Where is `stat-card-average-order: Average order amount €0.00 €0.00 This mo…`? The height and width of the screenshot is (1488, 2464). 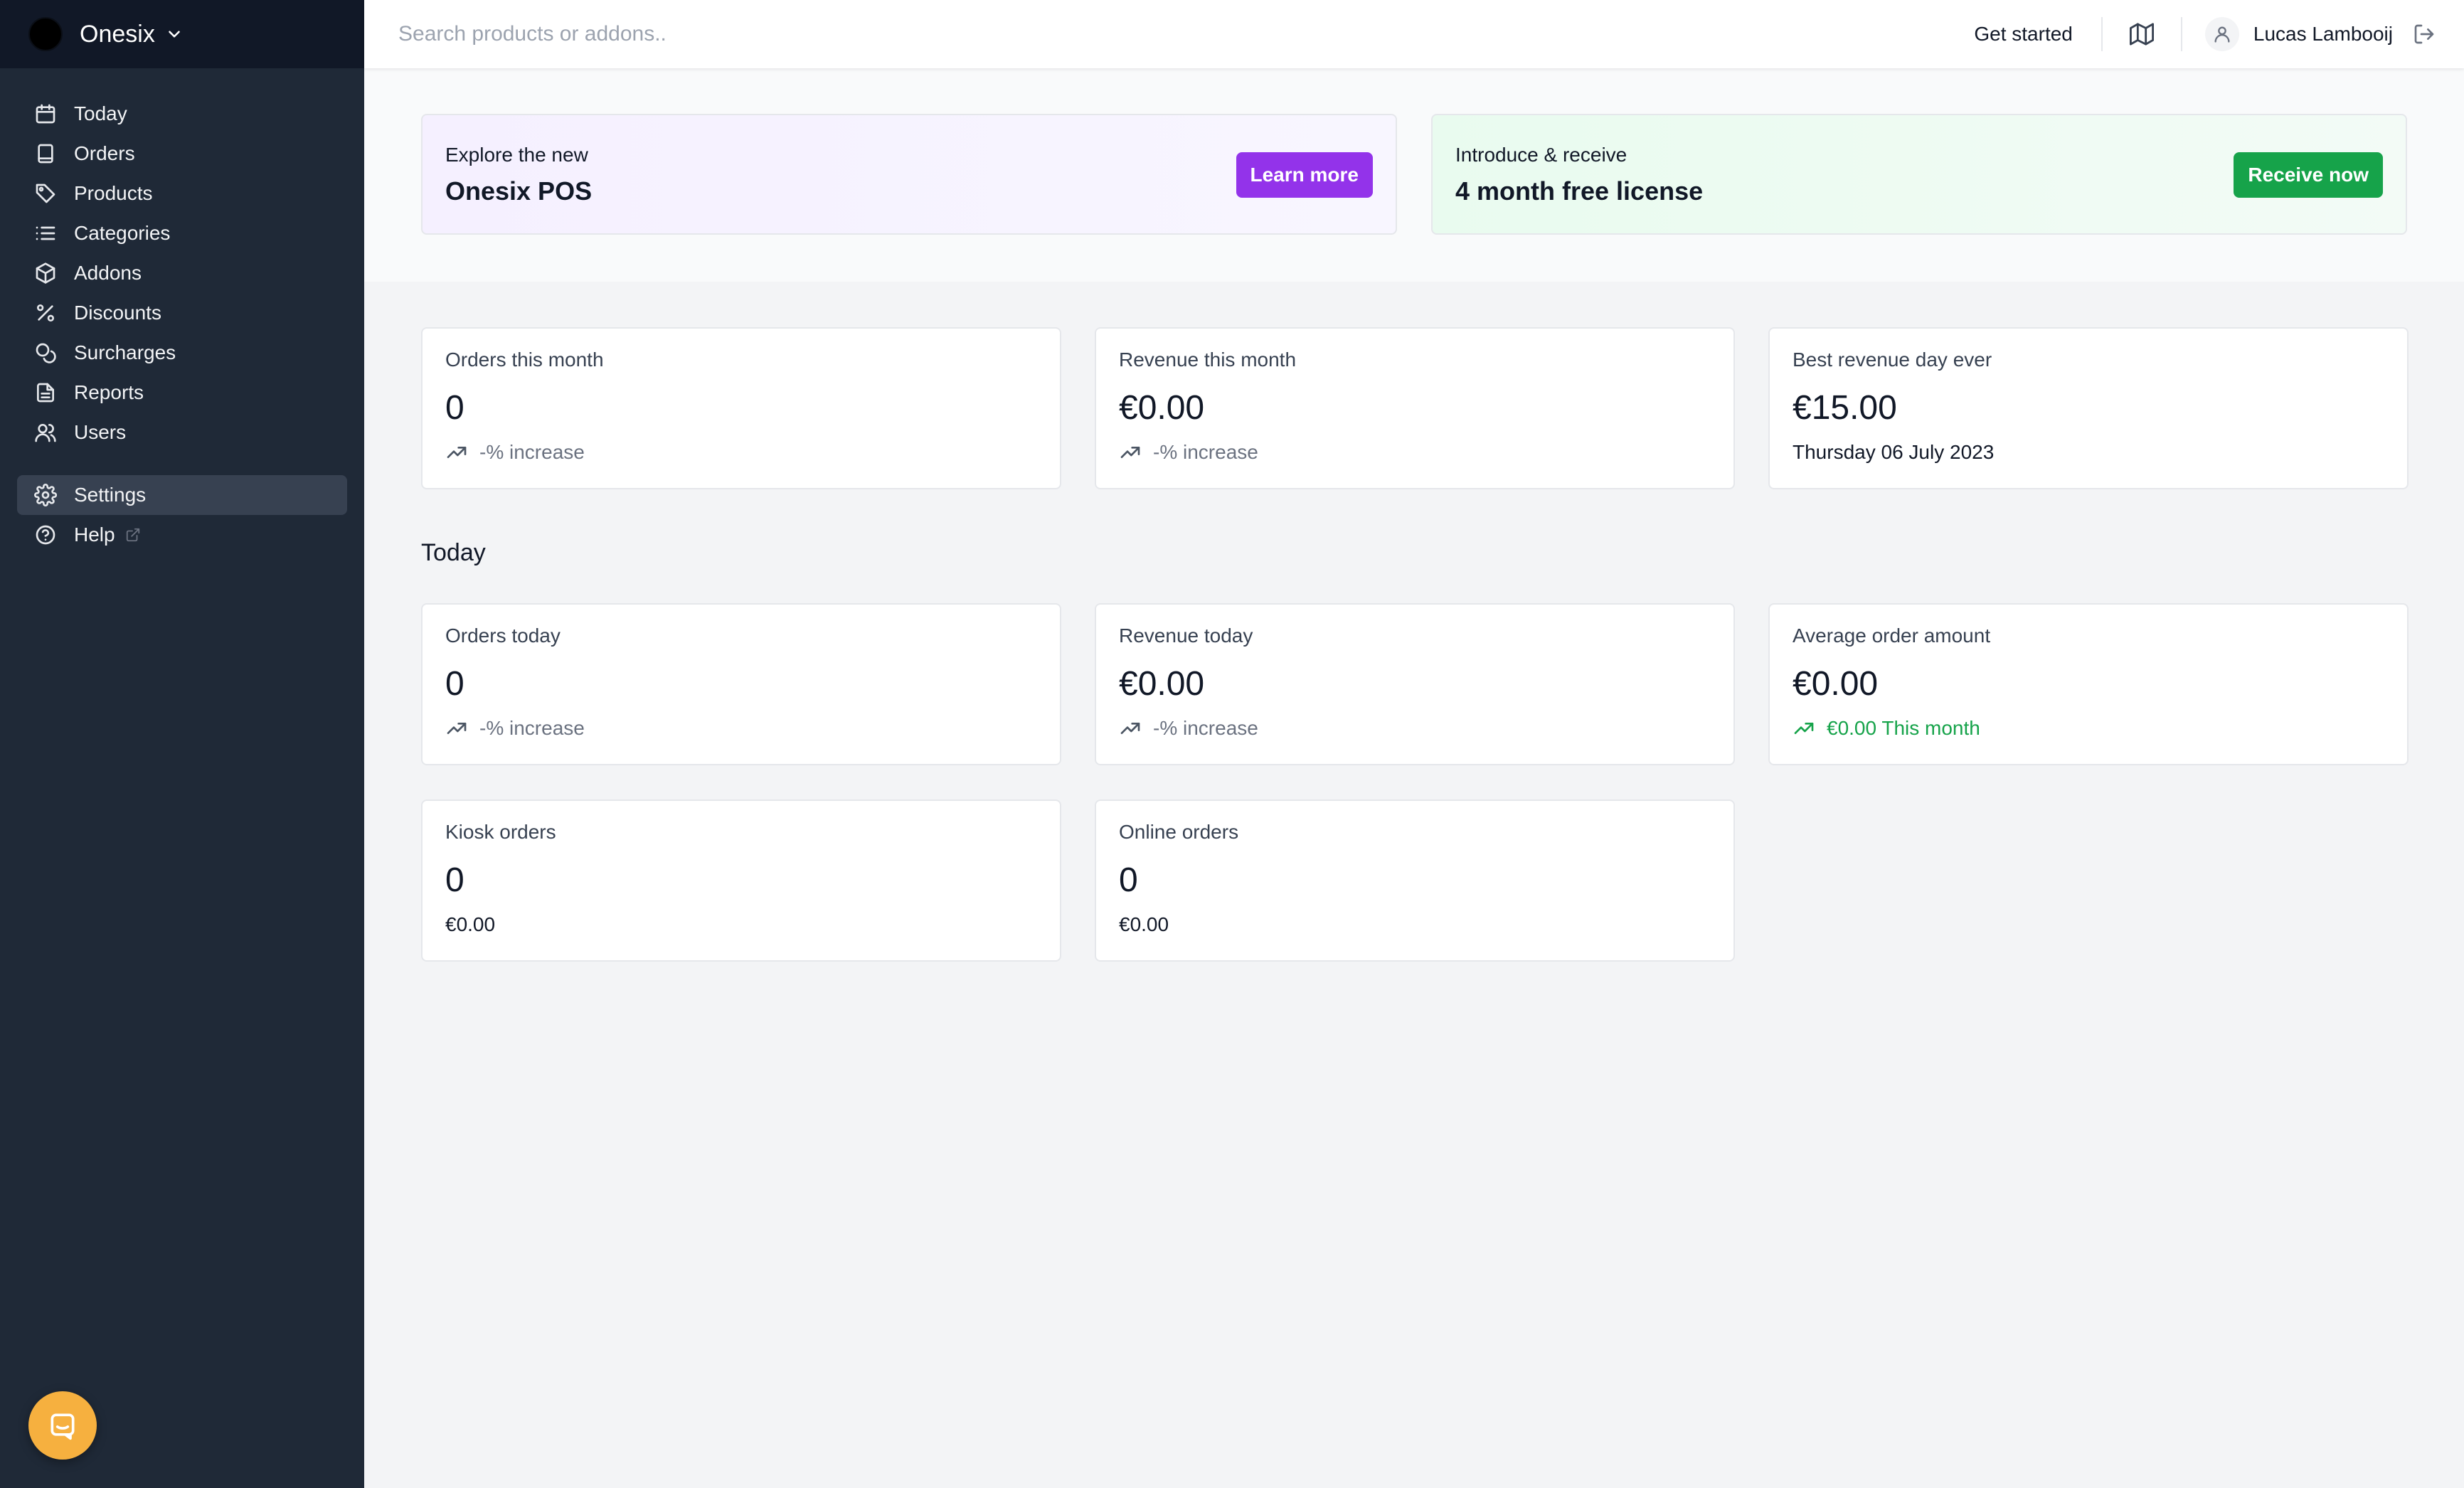
stat-card-average-order: Average order amount €0.00 €0.00 This mo… is located at coordinates (2088, 684).